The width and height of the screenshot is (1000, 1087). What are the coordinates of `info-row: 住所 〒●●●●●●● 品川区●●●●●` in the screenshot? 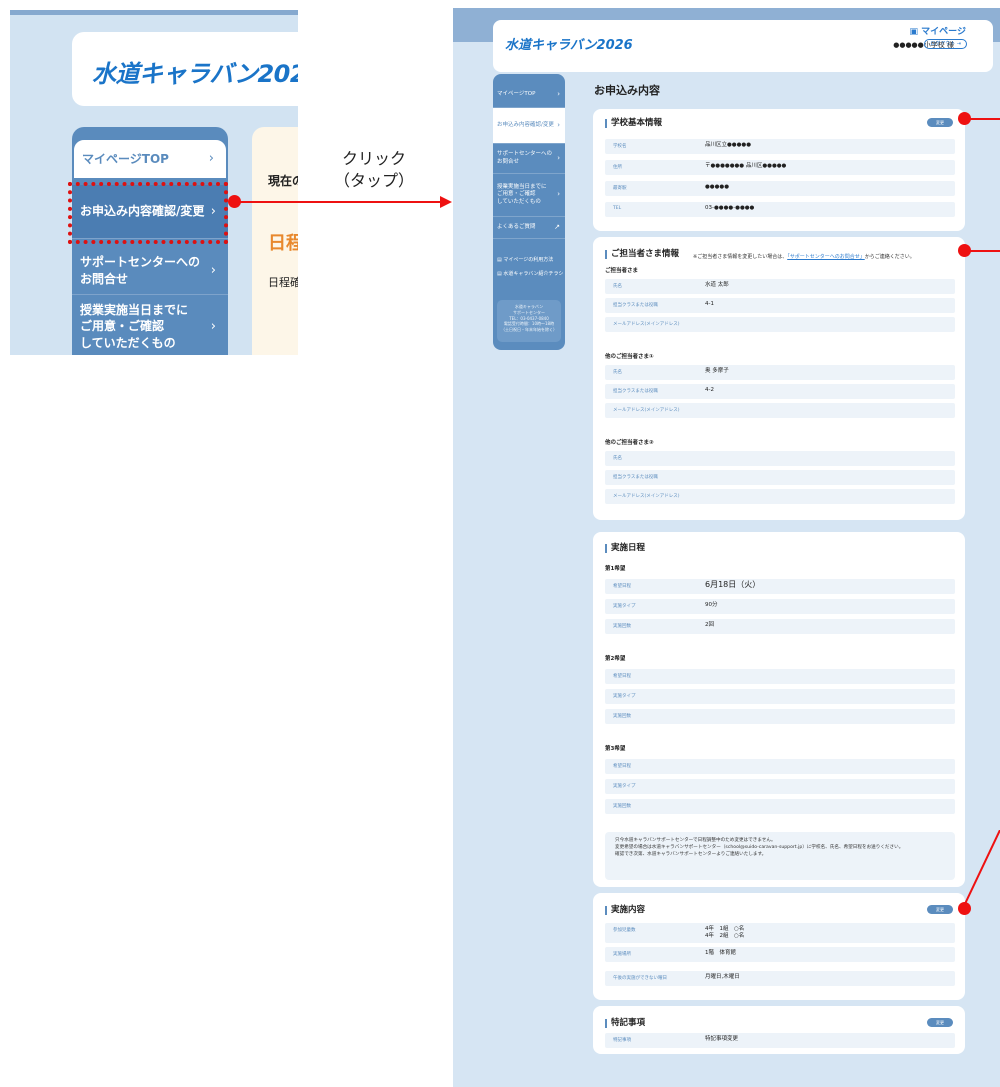 It's located at (780, 167).